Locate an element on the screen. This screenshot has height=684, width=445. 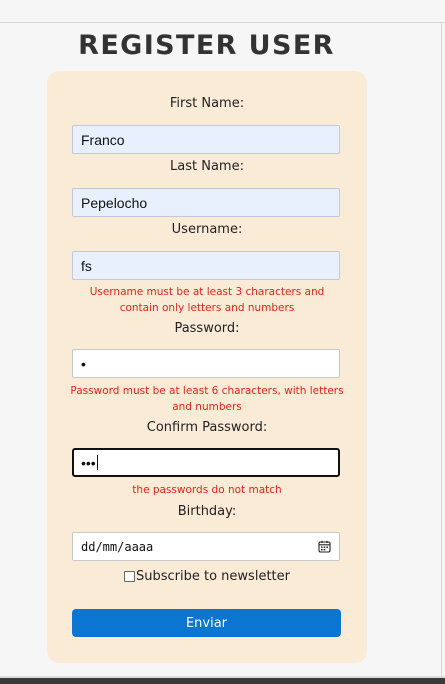
username-value: fs is located at coordinates (86, 265).